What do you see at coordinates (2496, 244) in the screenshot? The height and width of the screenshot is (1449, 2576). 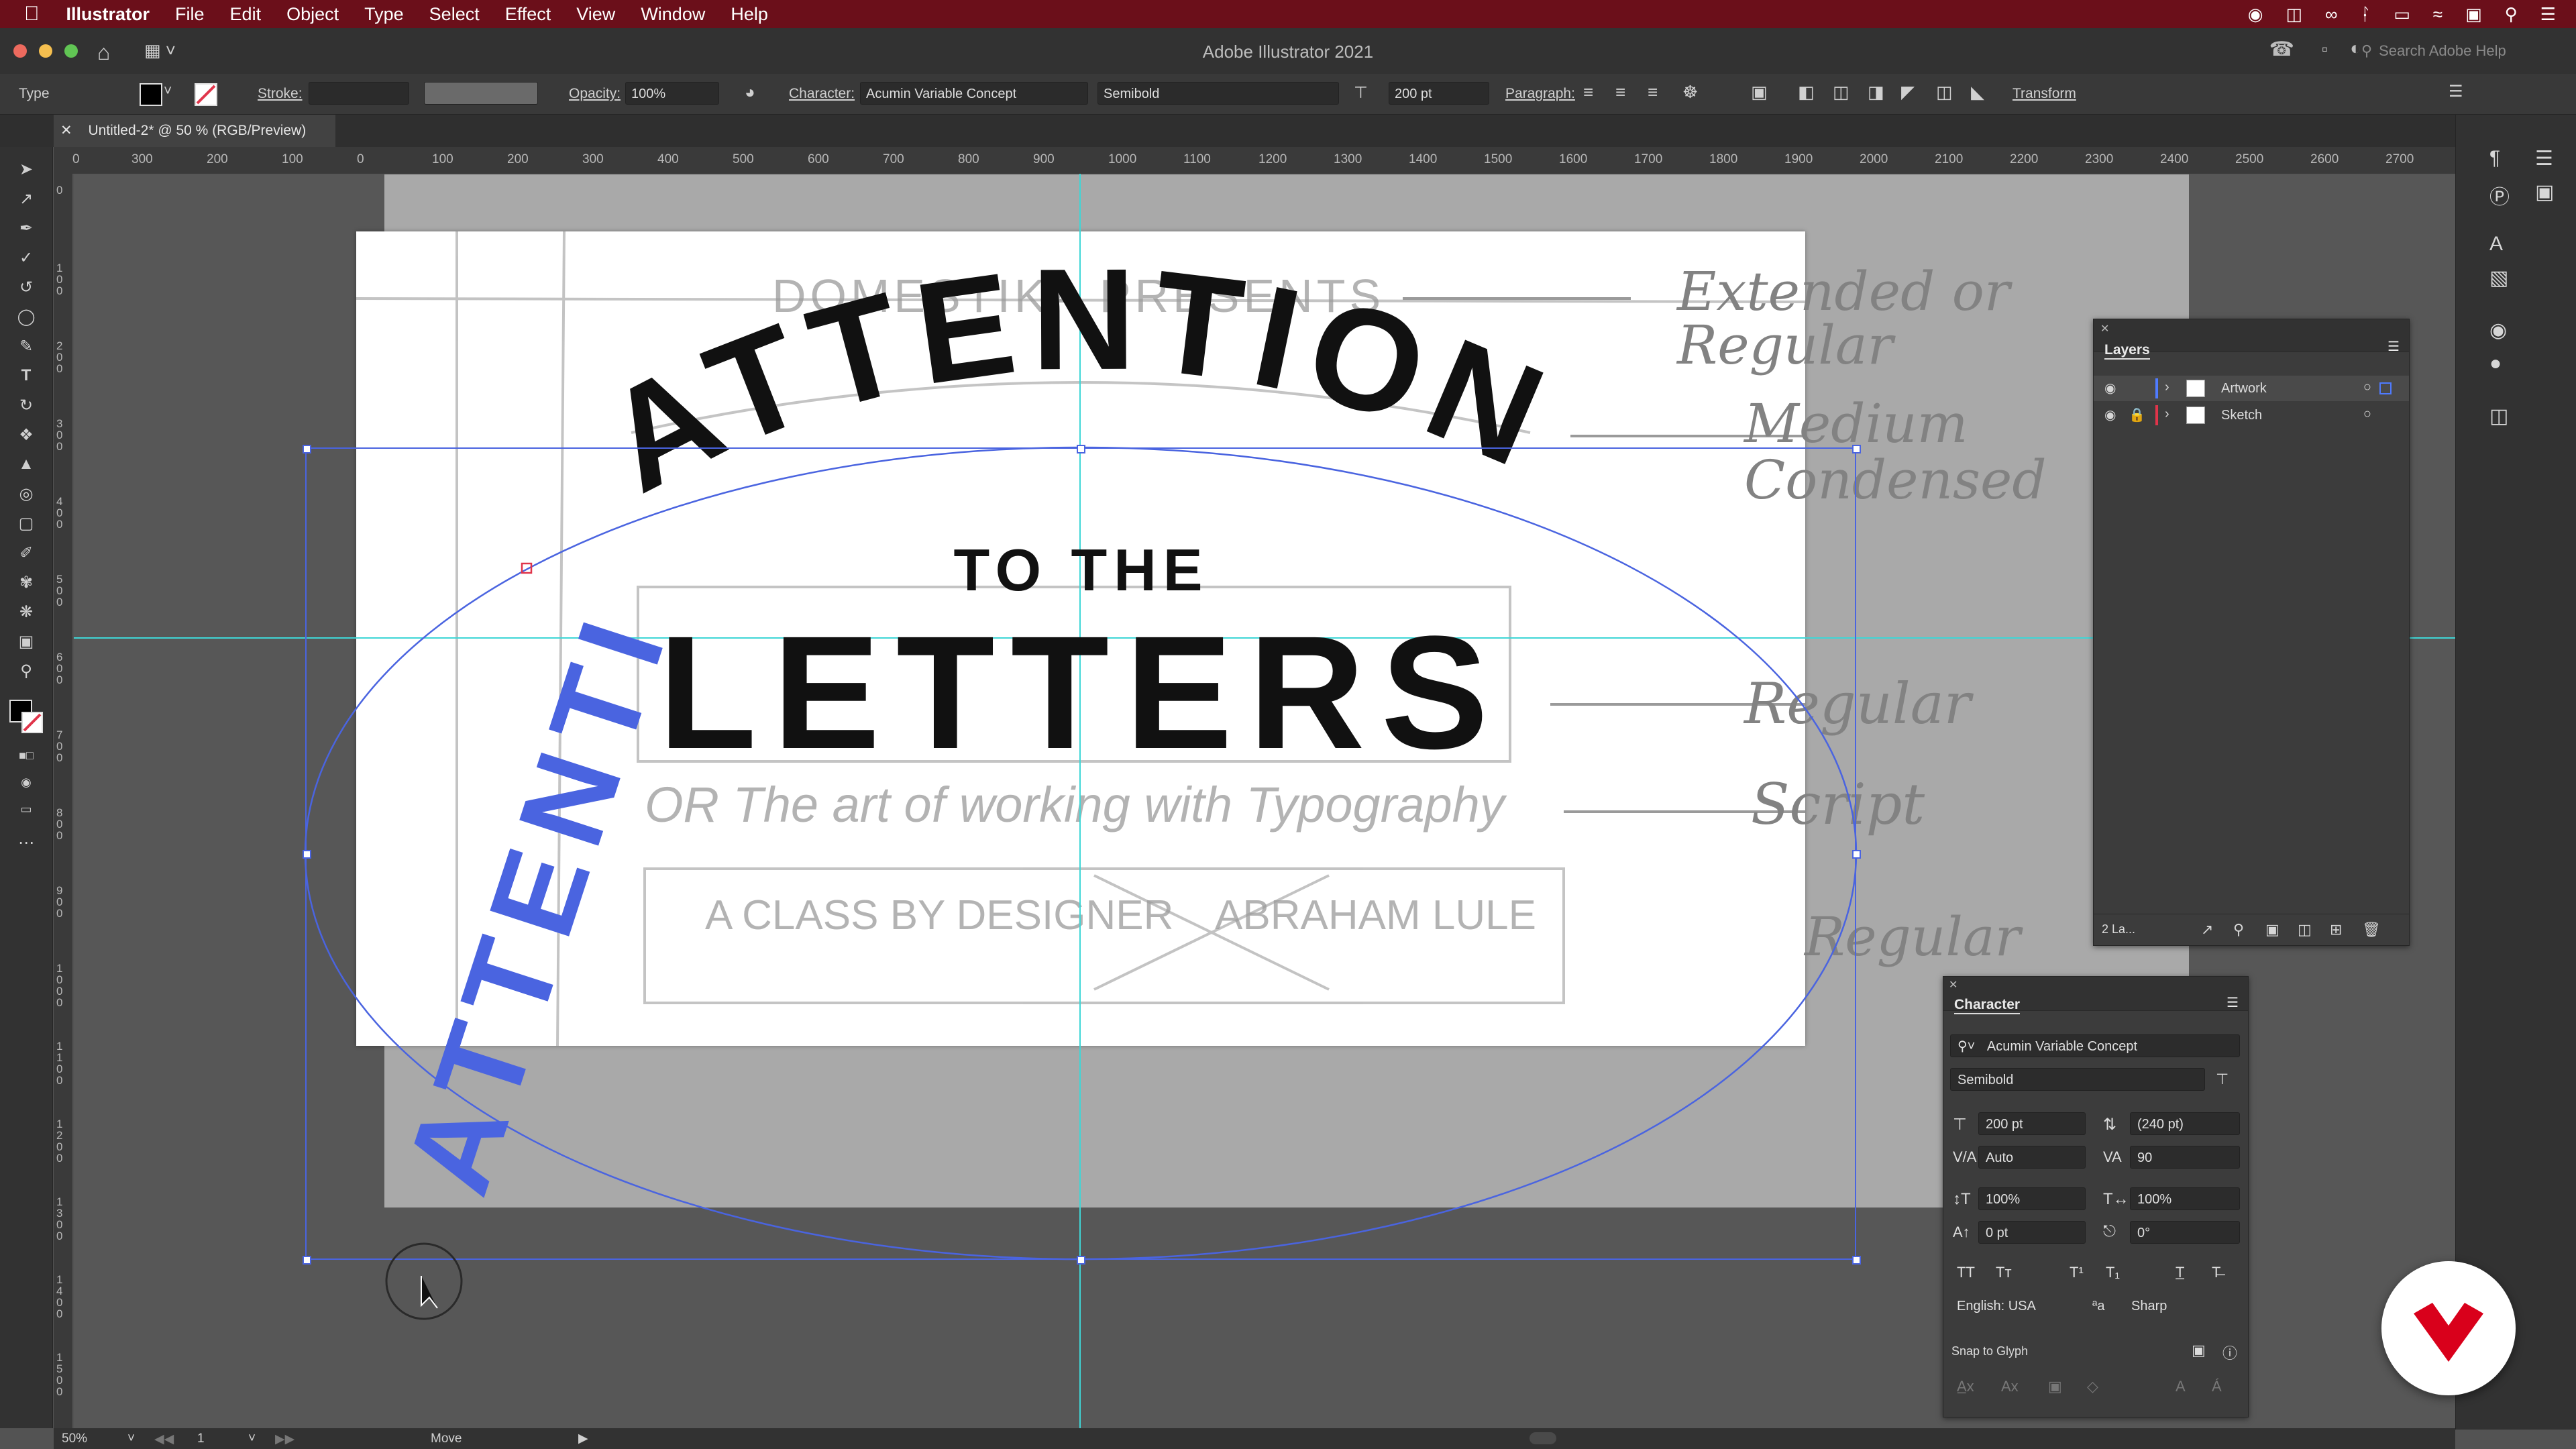 I see `character-panel-icon: A` at bounding box center [2496, 244].